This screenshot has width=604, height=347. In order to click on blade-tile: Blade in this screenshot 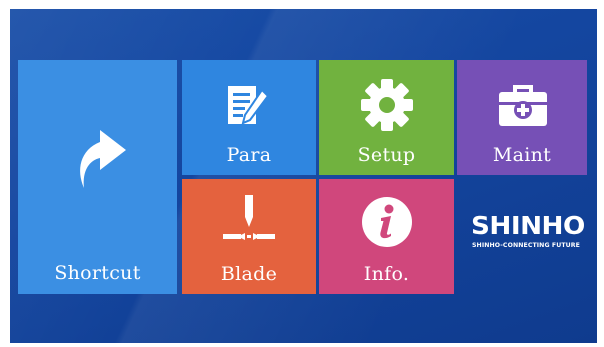, I will do `click(249, 236)`.